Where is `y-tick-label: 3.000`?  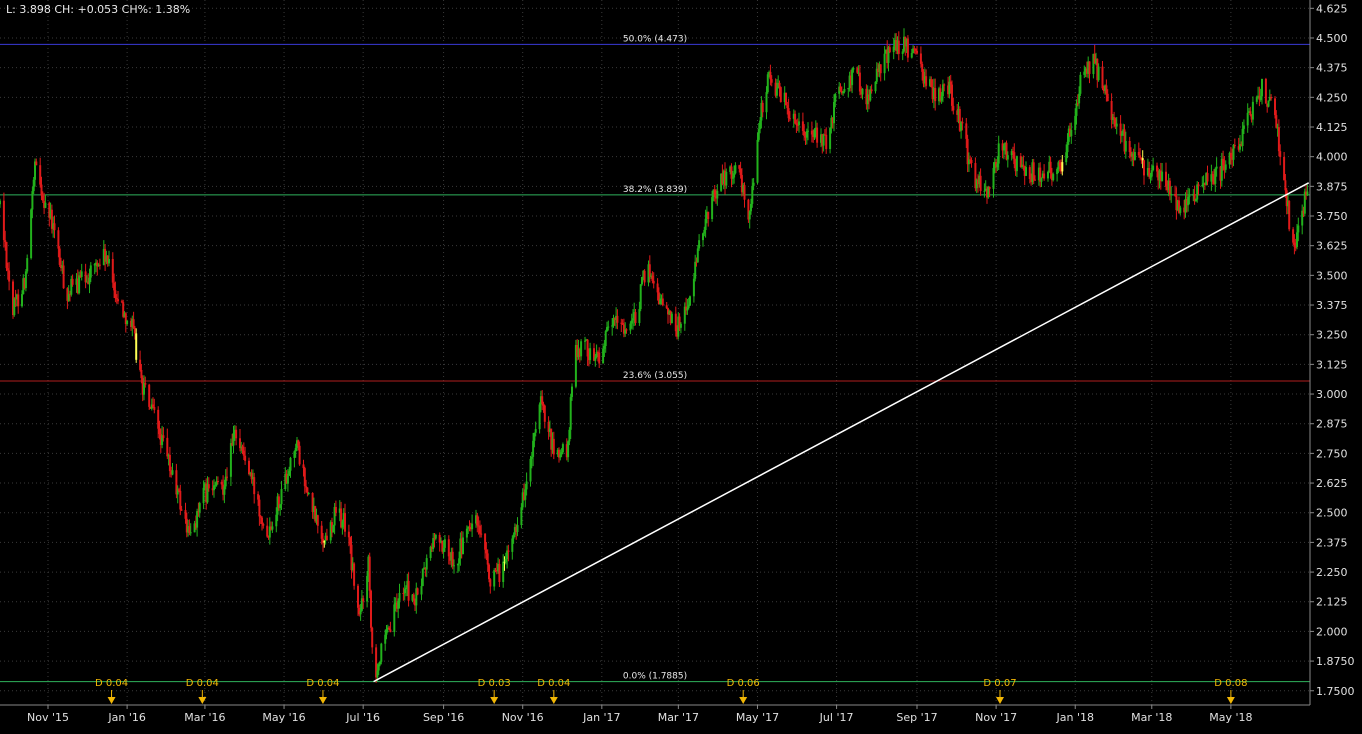 y-tick-label: 3.000 is located at coordinates (1332, 394).